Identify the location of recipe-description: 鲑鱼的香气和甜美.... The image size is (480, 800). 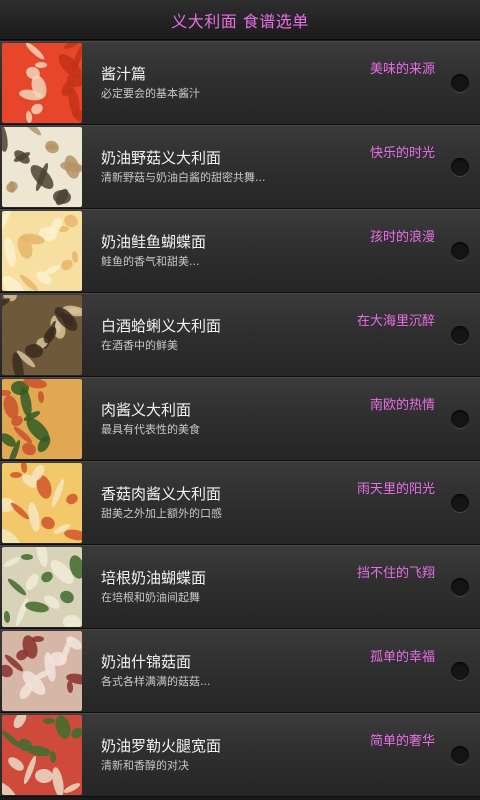
(150, 261).